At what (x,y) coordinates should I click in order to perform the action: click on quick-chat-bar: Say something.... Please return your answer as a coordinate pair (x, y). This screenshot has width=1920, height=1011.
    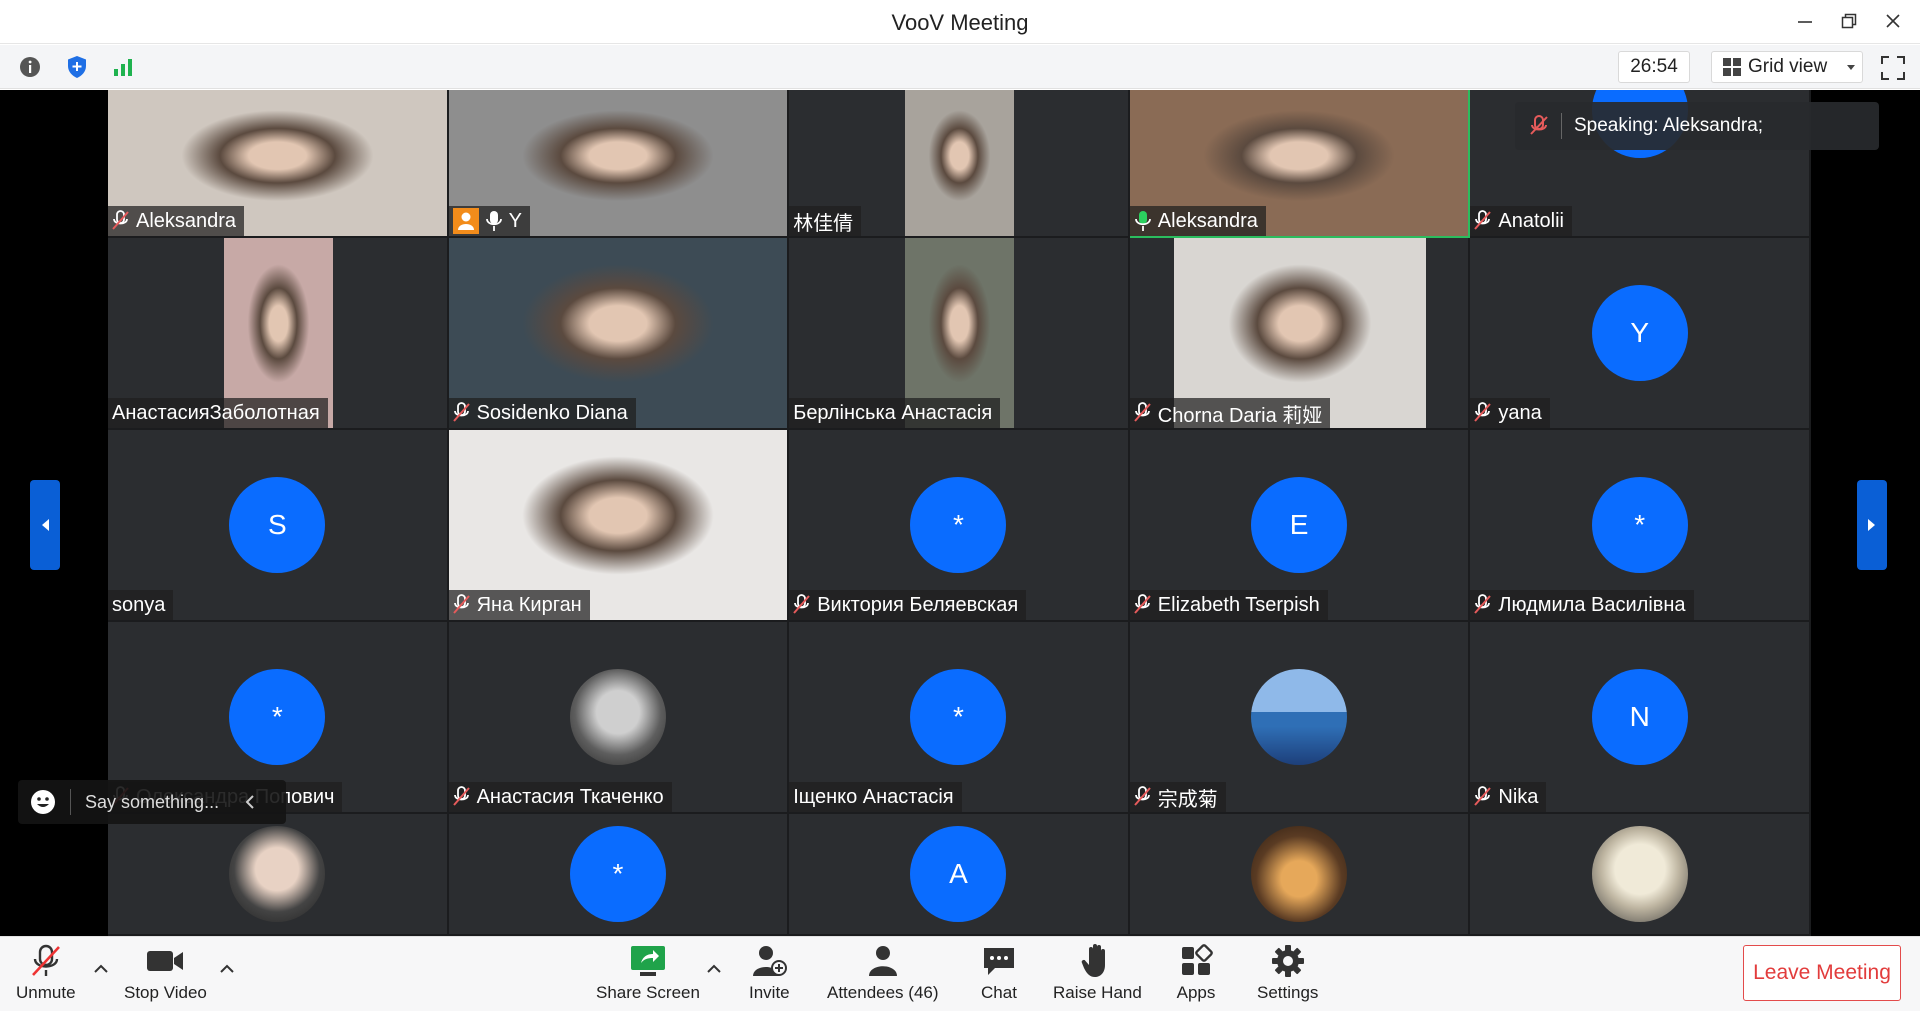
    Looking at the image, I should click on (152, 802).